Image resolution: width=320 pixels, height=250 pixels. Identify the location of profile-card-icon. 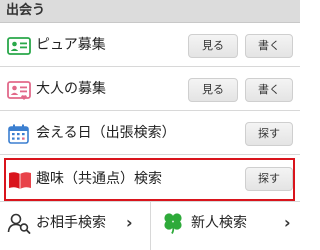
(19, 46).